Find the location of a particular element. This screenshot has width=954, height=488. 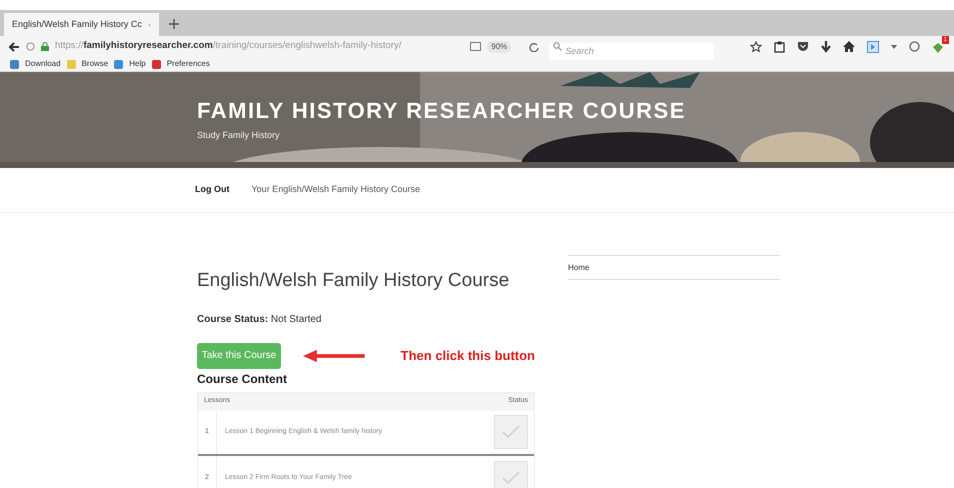

bookmark-link: Help is located at coordinates (137, 64).